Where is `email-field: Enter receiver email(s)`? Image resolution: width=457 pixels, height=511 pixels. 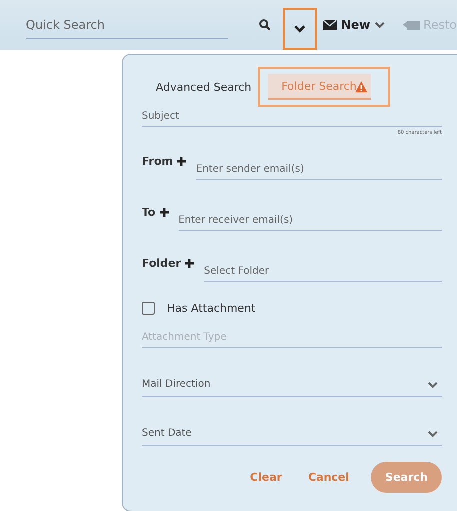 email-field: Enter receiver email(s) is located at coordinates (310, 221).